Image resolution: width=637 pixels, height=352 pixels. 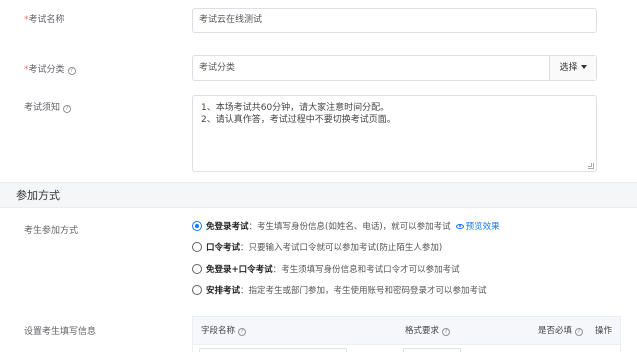 I want to click on preview-label: 预览效果, so click(x=482, y=227).